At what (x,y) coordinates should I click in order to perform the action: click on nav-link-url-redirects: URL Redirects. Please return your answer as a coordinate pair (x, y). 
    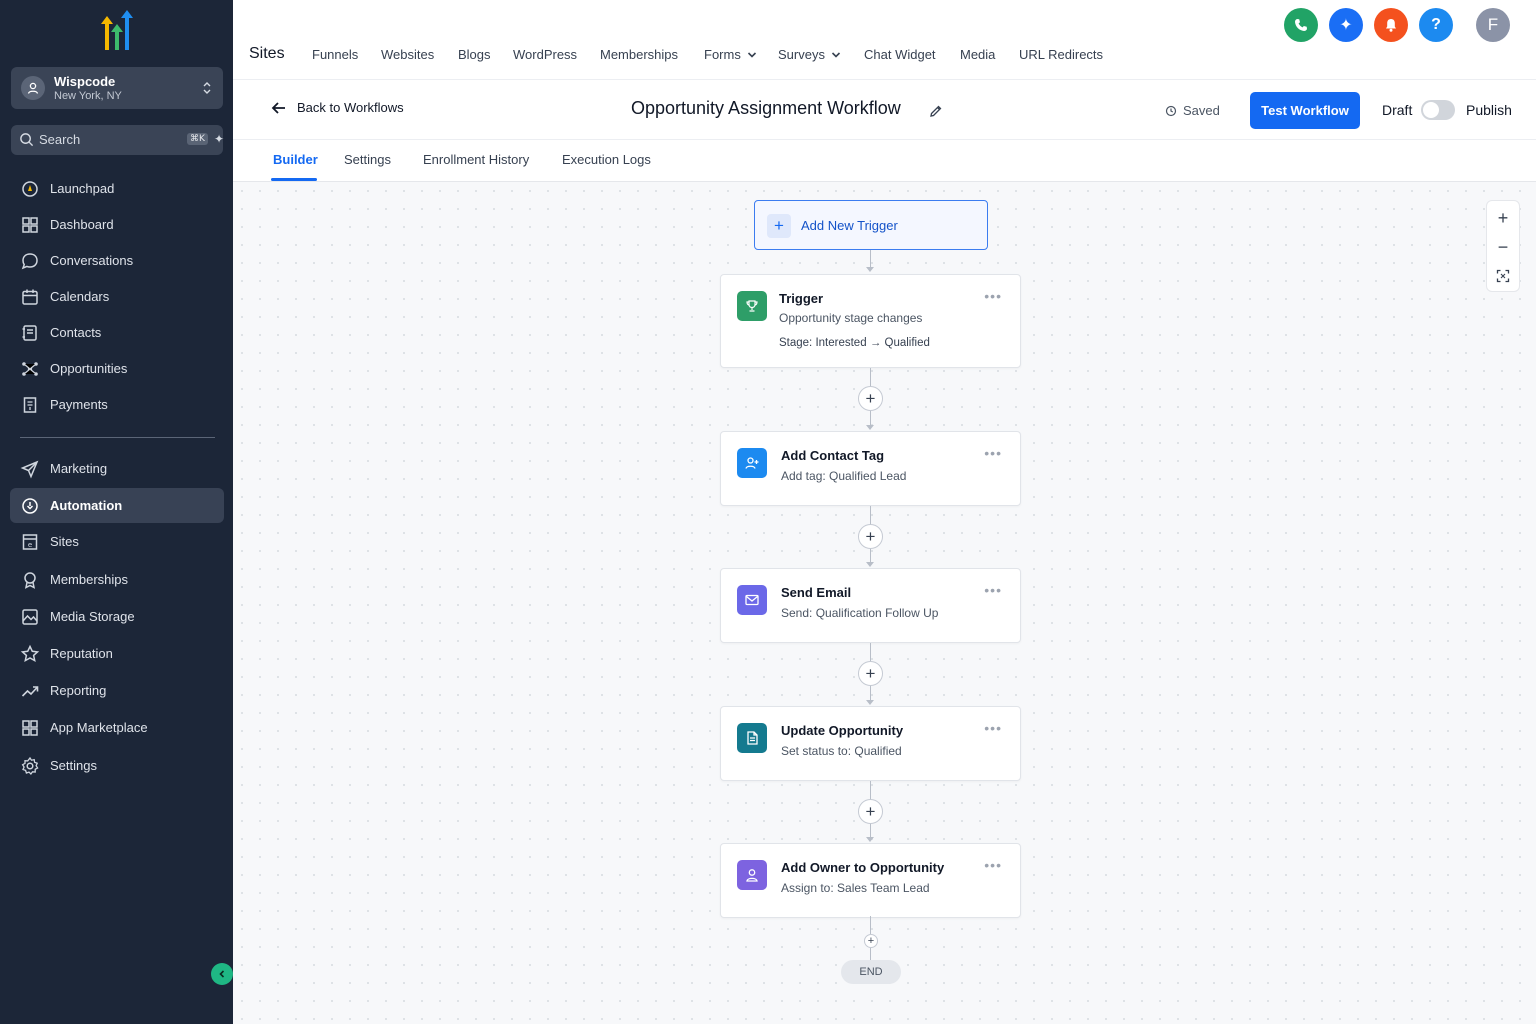
    Looking at the image, I should click on (1061, 54).